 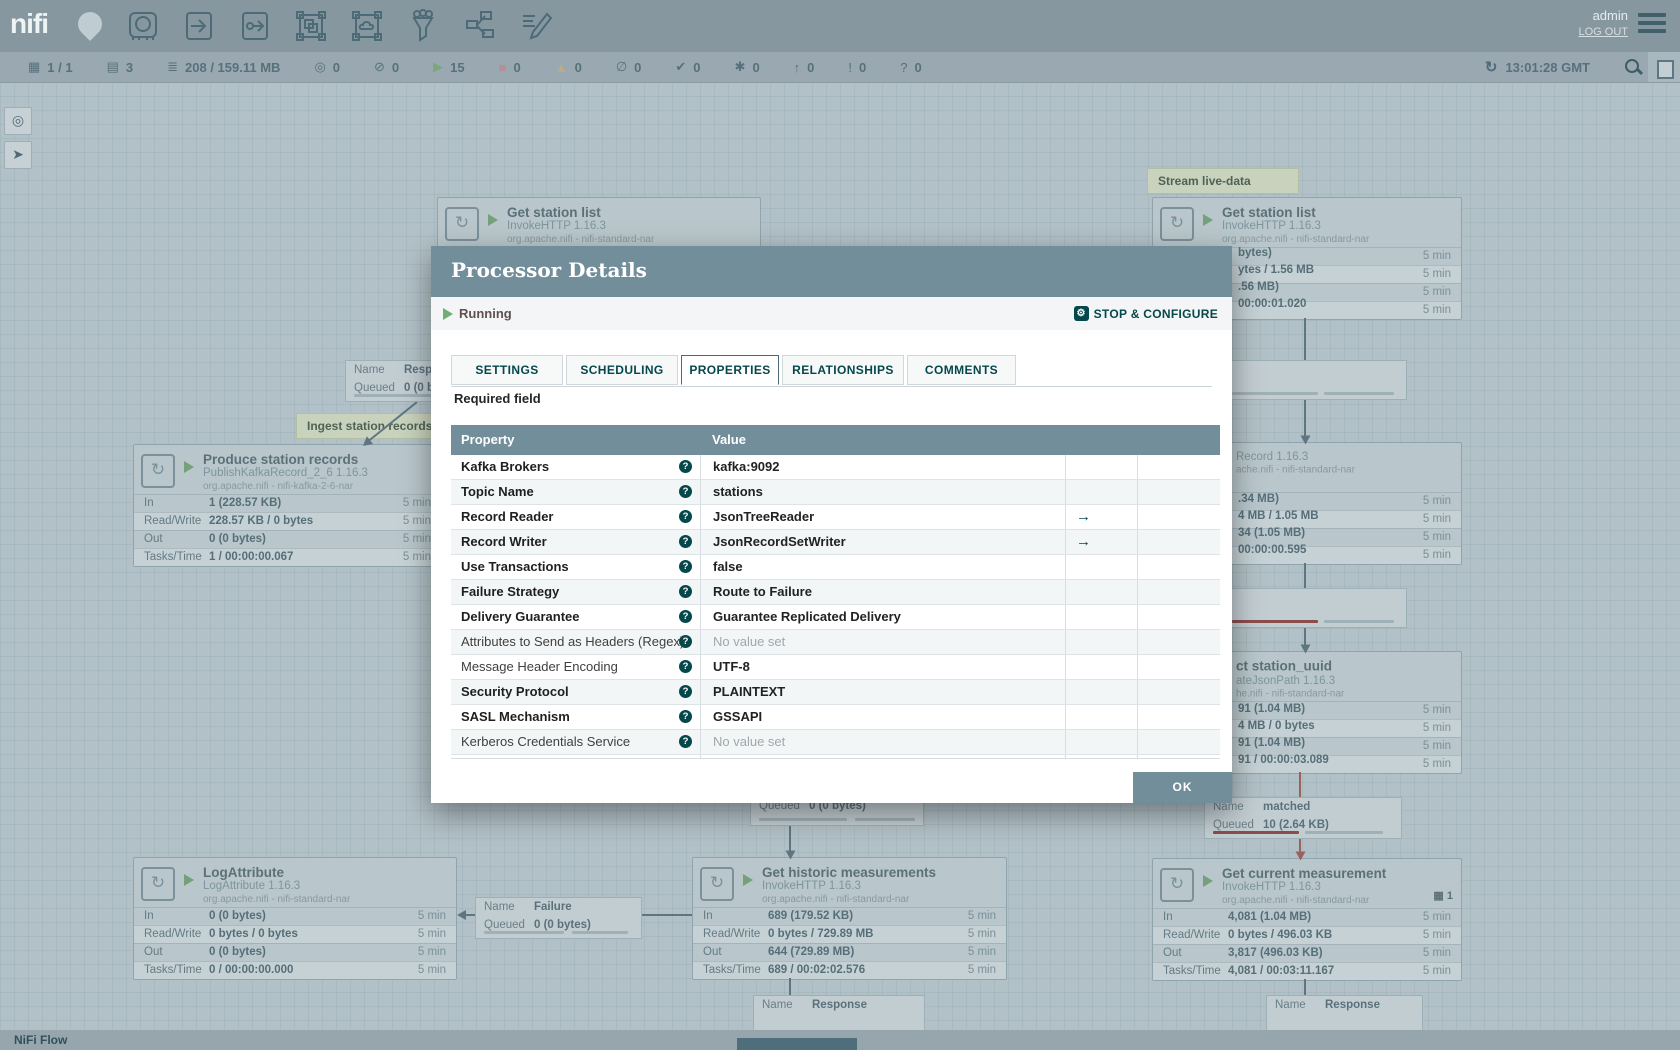 I want to click on connection-label-conn-response-right-occluded, so click(x=1306, y=380).